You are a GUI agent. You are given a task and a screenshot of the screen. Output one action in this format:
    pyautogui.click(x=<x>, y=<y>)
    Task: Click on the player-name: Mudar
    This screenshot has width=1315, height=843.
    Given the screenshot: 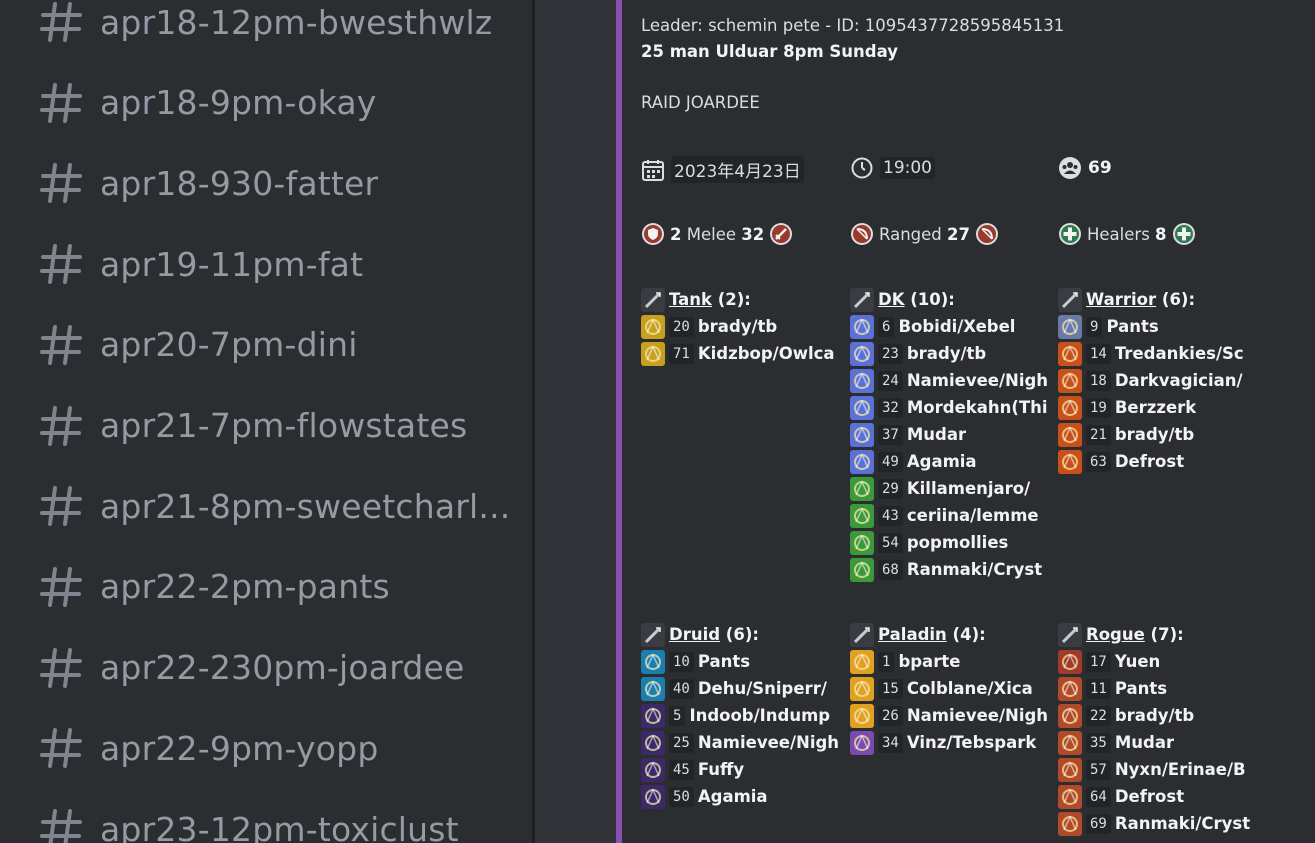 What is the action you would take?
    pyautogui.click(x=1144, y=742)
    